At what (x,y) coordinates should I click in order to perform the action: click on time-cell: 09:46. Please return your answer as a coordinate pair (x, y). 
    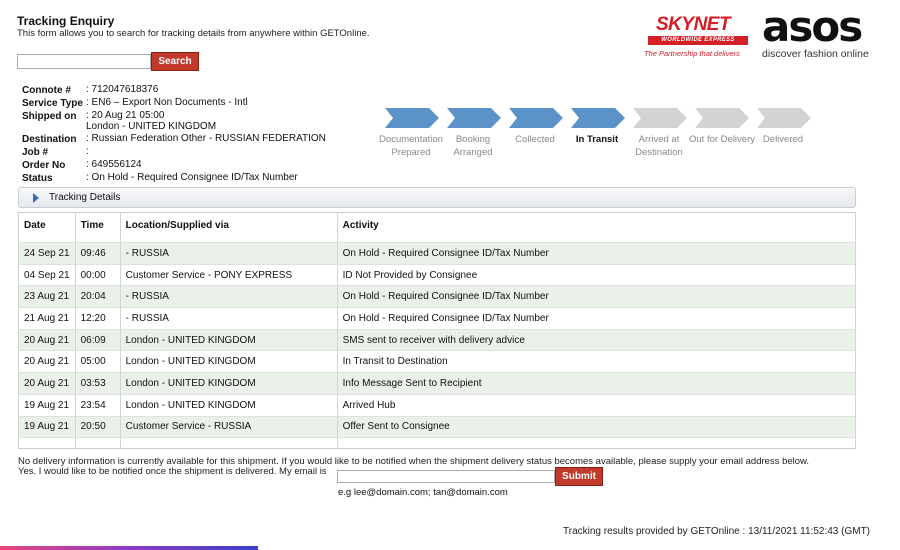
    Looking at the image, I should click on (98, 253).